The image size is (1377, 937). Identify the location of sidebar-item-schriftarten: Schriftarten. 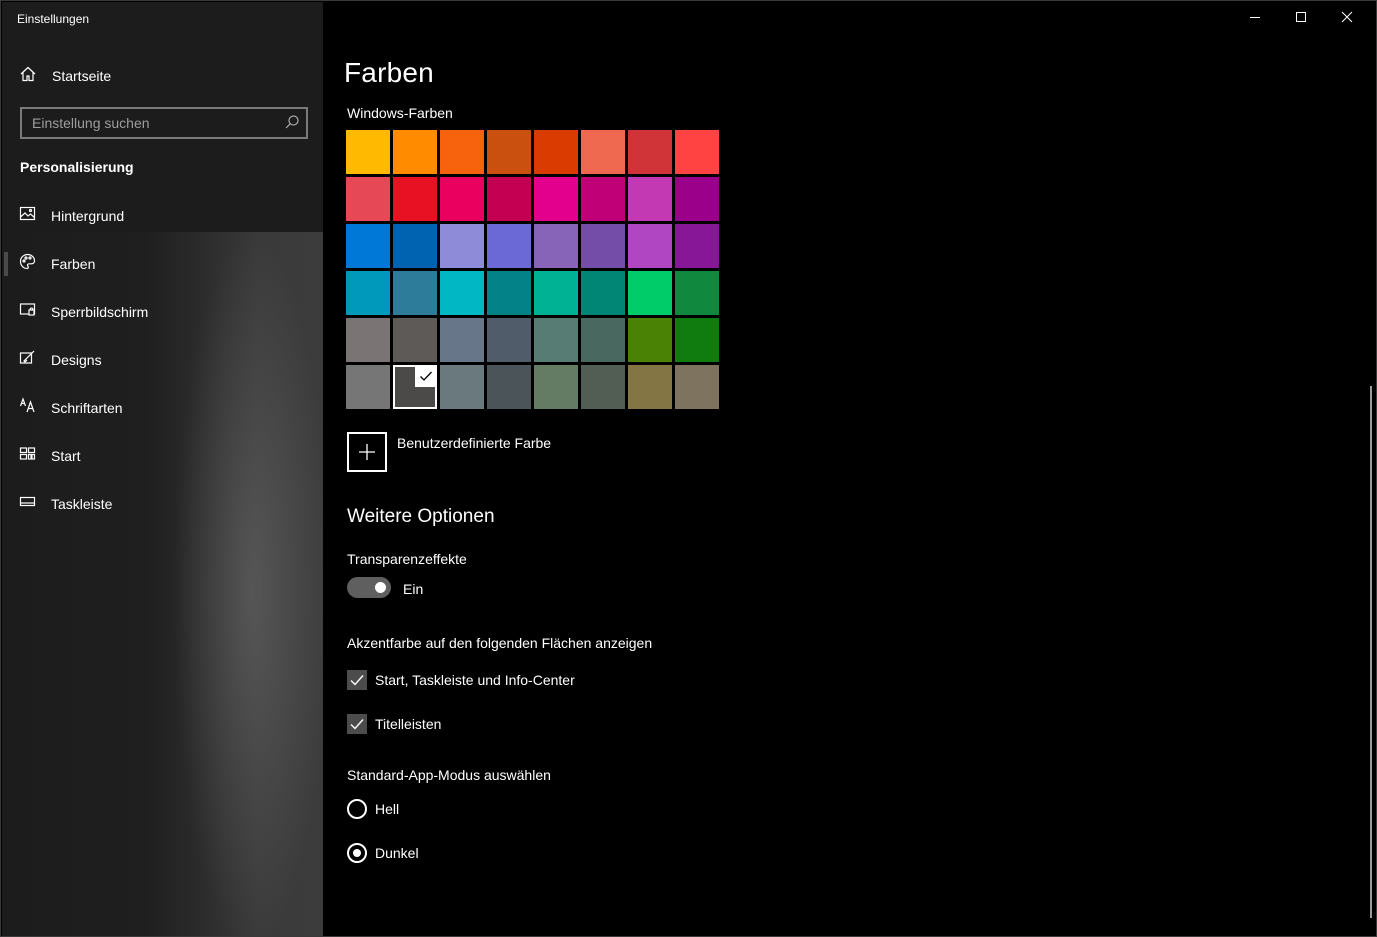
(162, 408).